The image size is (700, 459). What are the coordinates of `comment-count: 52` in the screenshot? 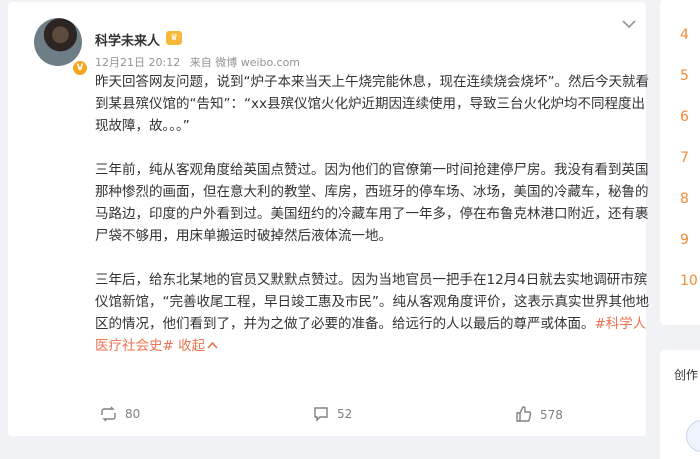 It's located at (345, 414).